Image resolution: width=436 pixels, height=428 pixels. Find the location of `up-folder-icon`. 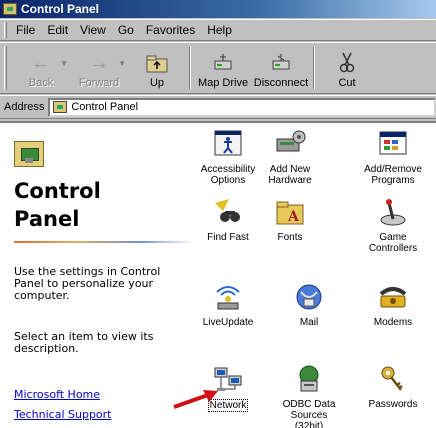

up-folder-icon is located at coordinates (157, 63).